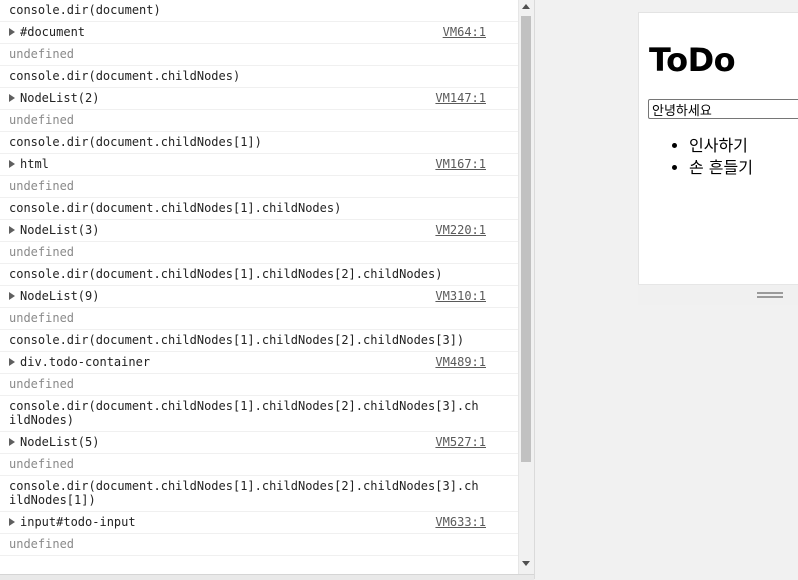 The image size is (798, 580). What do you see at coordinates (85, 10) in the screenshot?
I see `console-text: console.dir(document)` at bounding box center [85, 10].